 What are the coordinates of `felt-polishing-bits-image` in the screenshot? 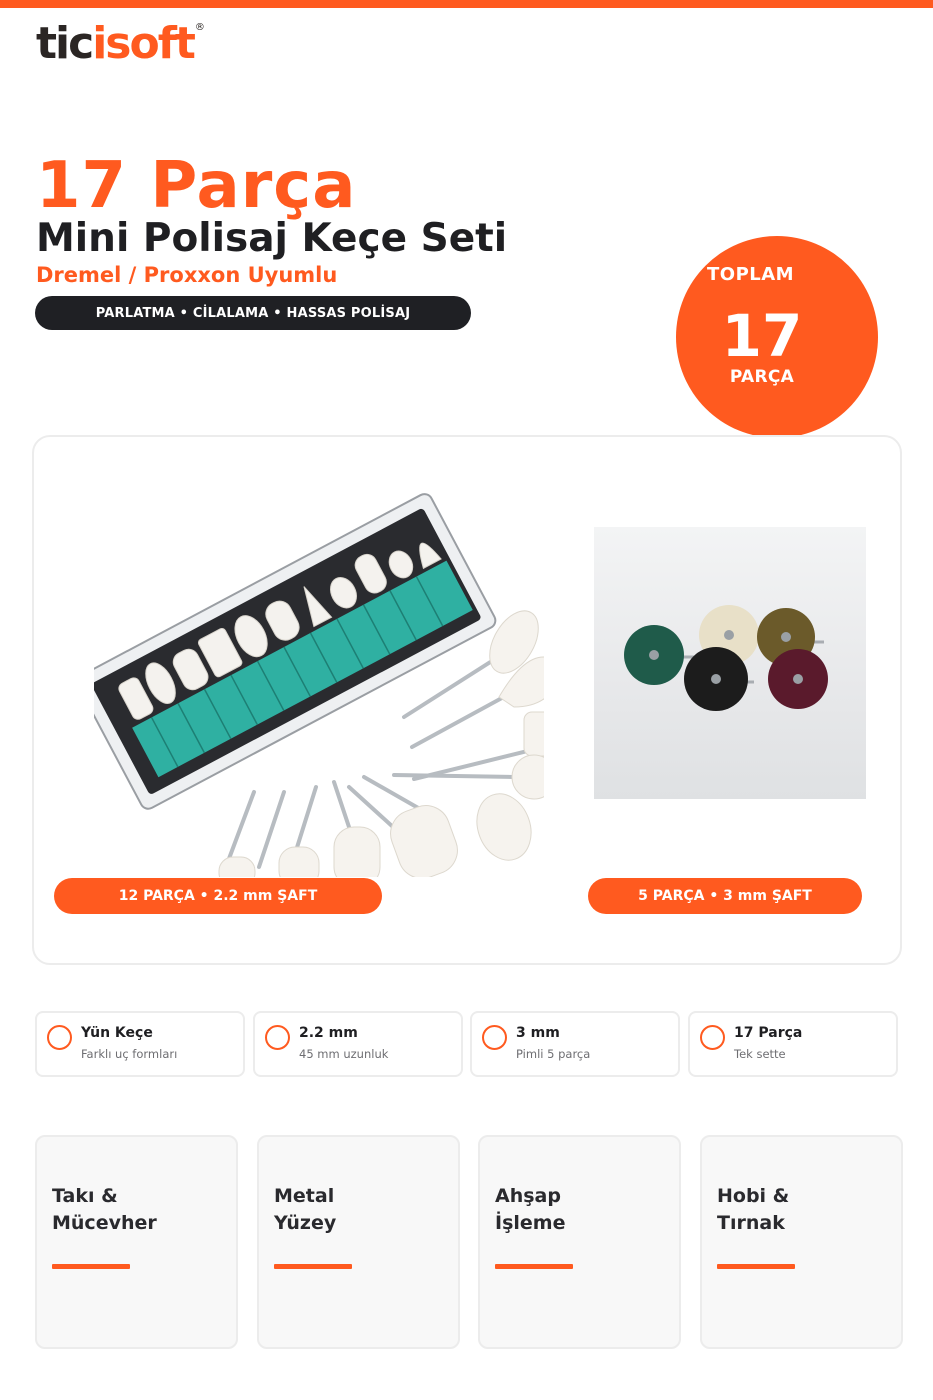 It's located at (319, 685).